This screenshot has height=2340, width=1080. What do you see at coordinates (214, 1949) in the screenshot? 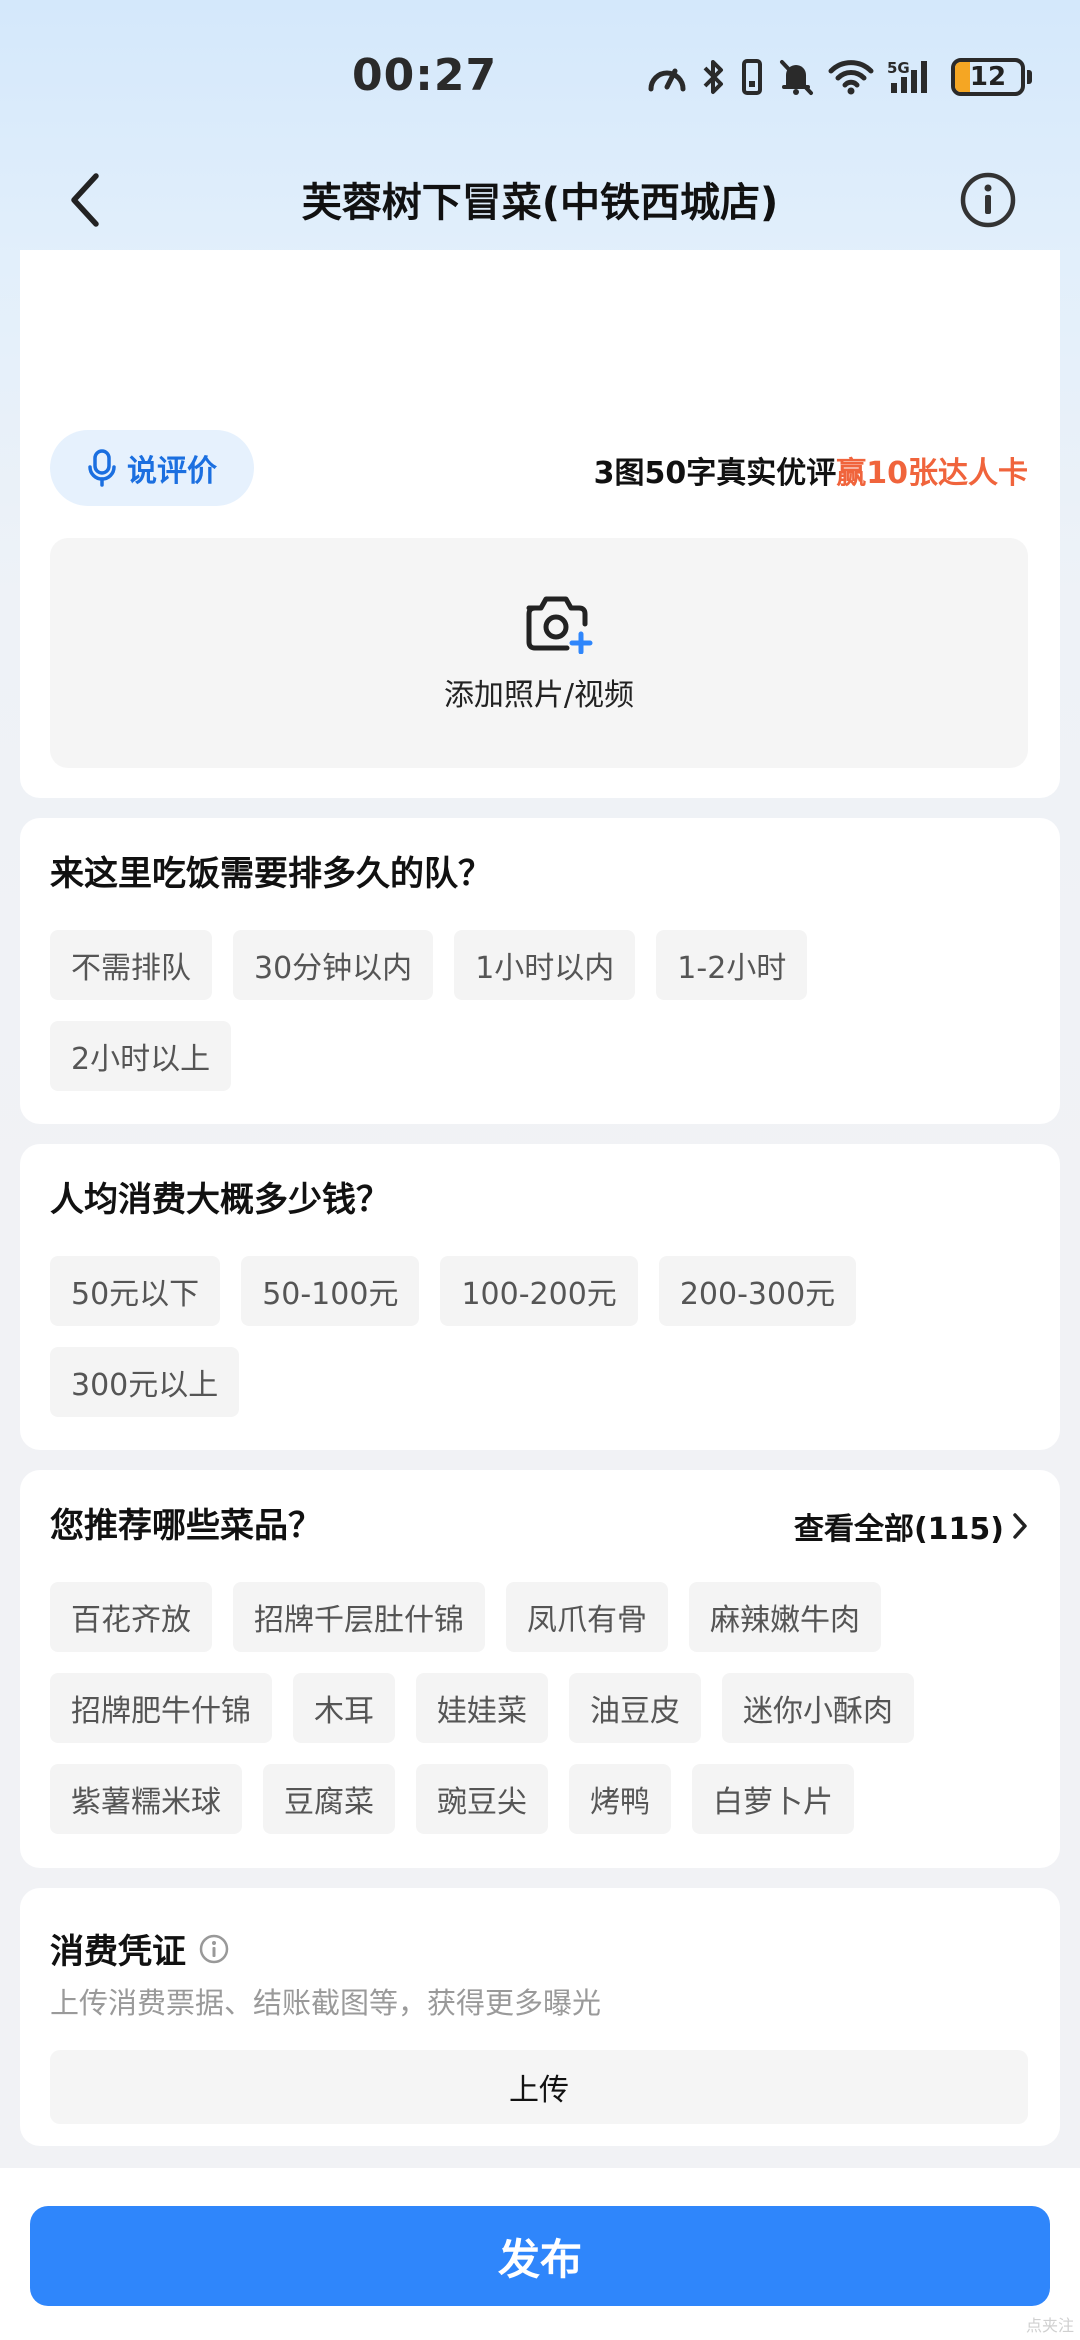
I see `voucher-info-icon` at bounding box center [214, 1949].